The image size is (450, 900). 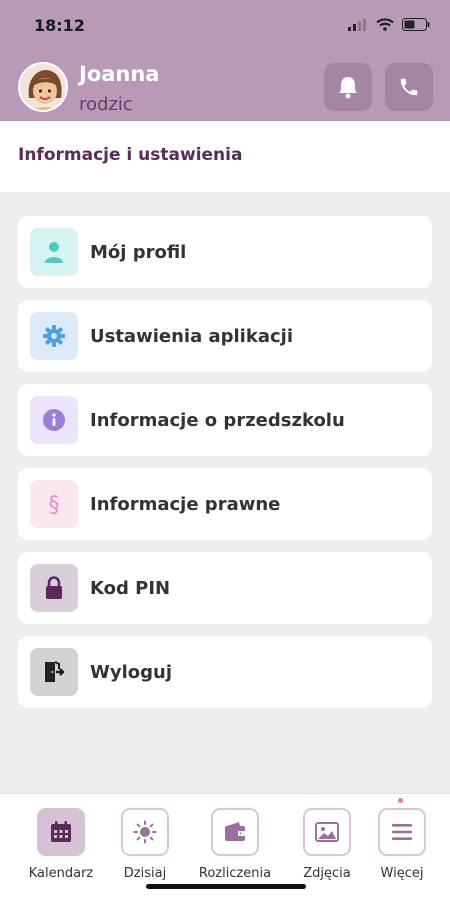 I want to click on sun-icon, so click(x=145, y=832).